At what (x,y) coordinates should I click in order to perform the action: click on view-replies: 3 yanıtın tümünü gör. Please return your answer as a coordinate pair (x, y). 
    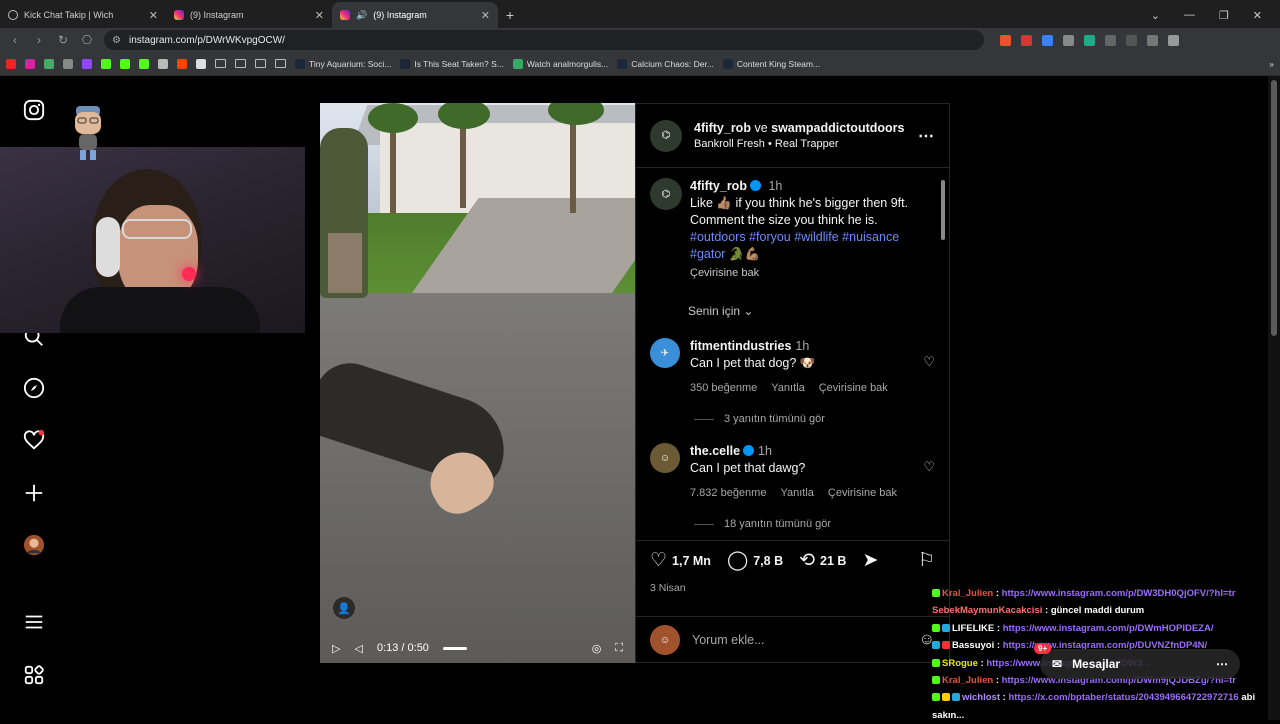
    Looking at the image, I should click on (814, 419).